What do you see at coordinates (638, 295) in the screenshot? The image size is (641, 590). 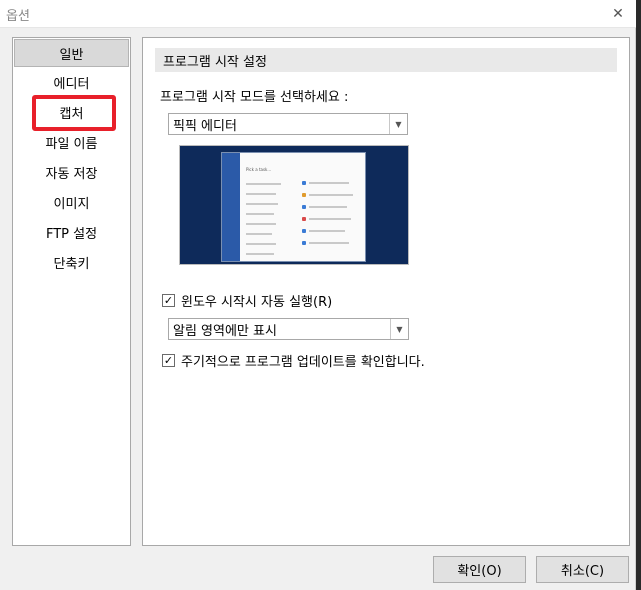 I see `background-edge` at bounding box center [638, 295].